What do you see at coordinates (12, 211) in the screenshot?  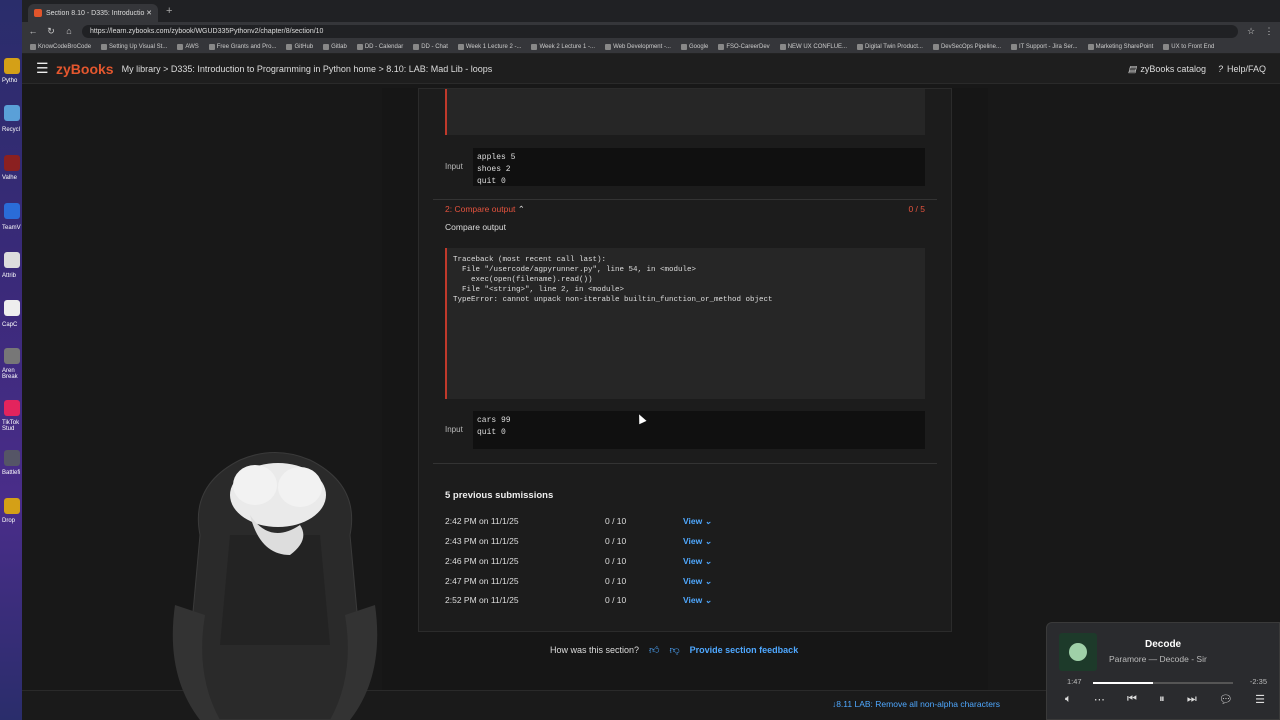 I see `teamviewer-icon` at bounding box center [12, 211].